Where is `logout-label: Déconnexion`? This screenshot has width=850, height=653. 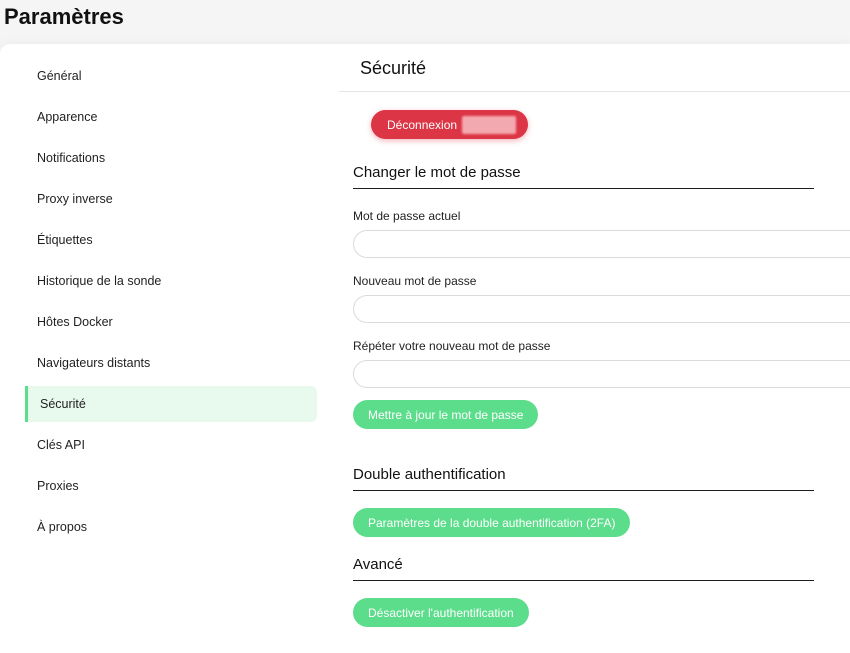 logout-label: Déconnexion is located at coordinates (422, 124).